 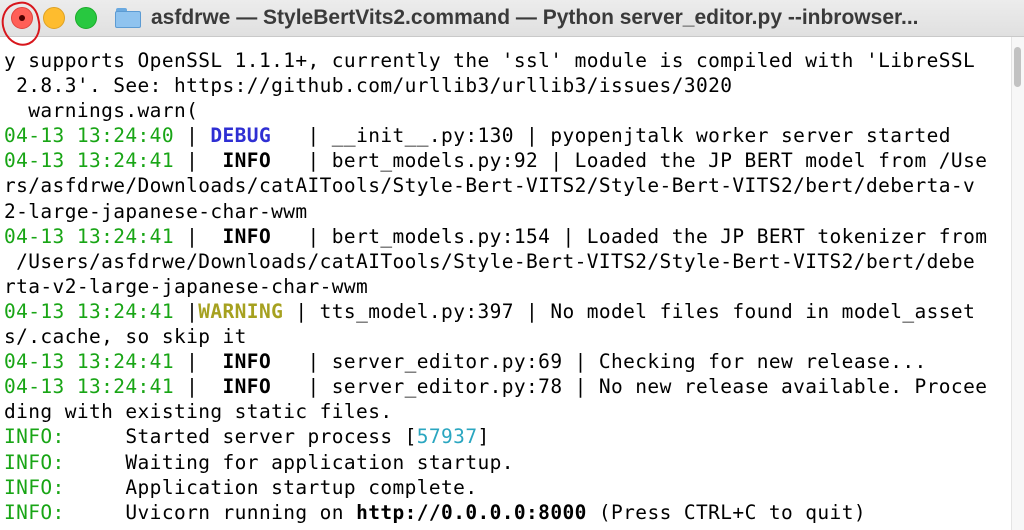 What do you see at coordinates (507, 487) in the screenshot?
I see `uvicorn-line: INFO: Application startup complete.` at bounding box center [507, 487].